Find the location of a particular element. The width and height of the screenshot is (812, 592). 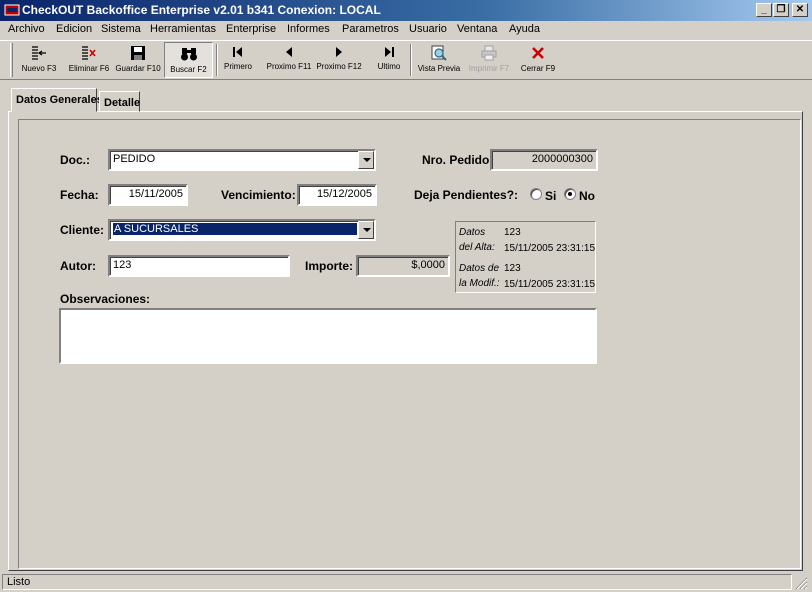

save-disk-icon is located at coordinates (138, 53).